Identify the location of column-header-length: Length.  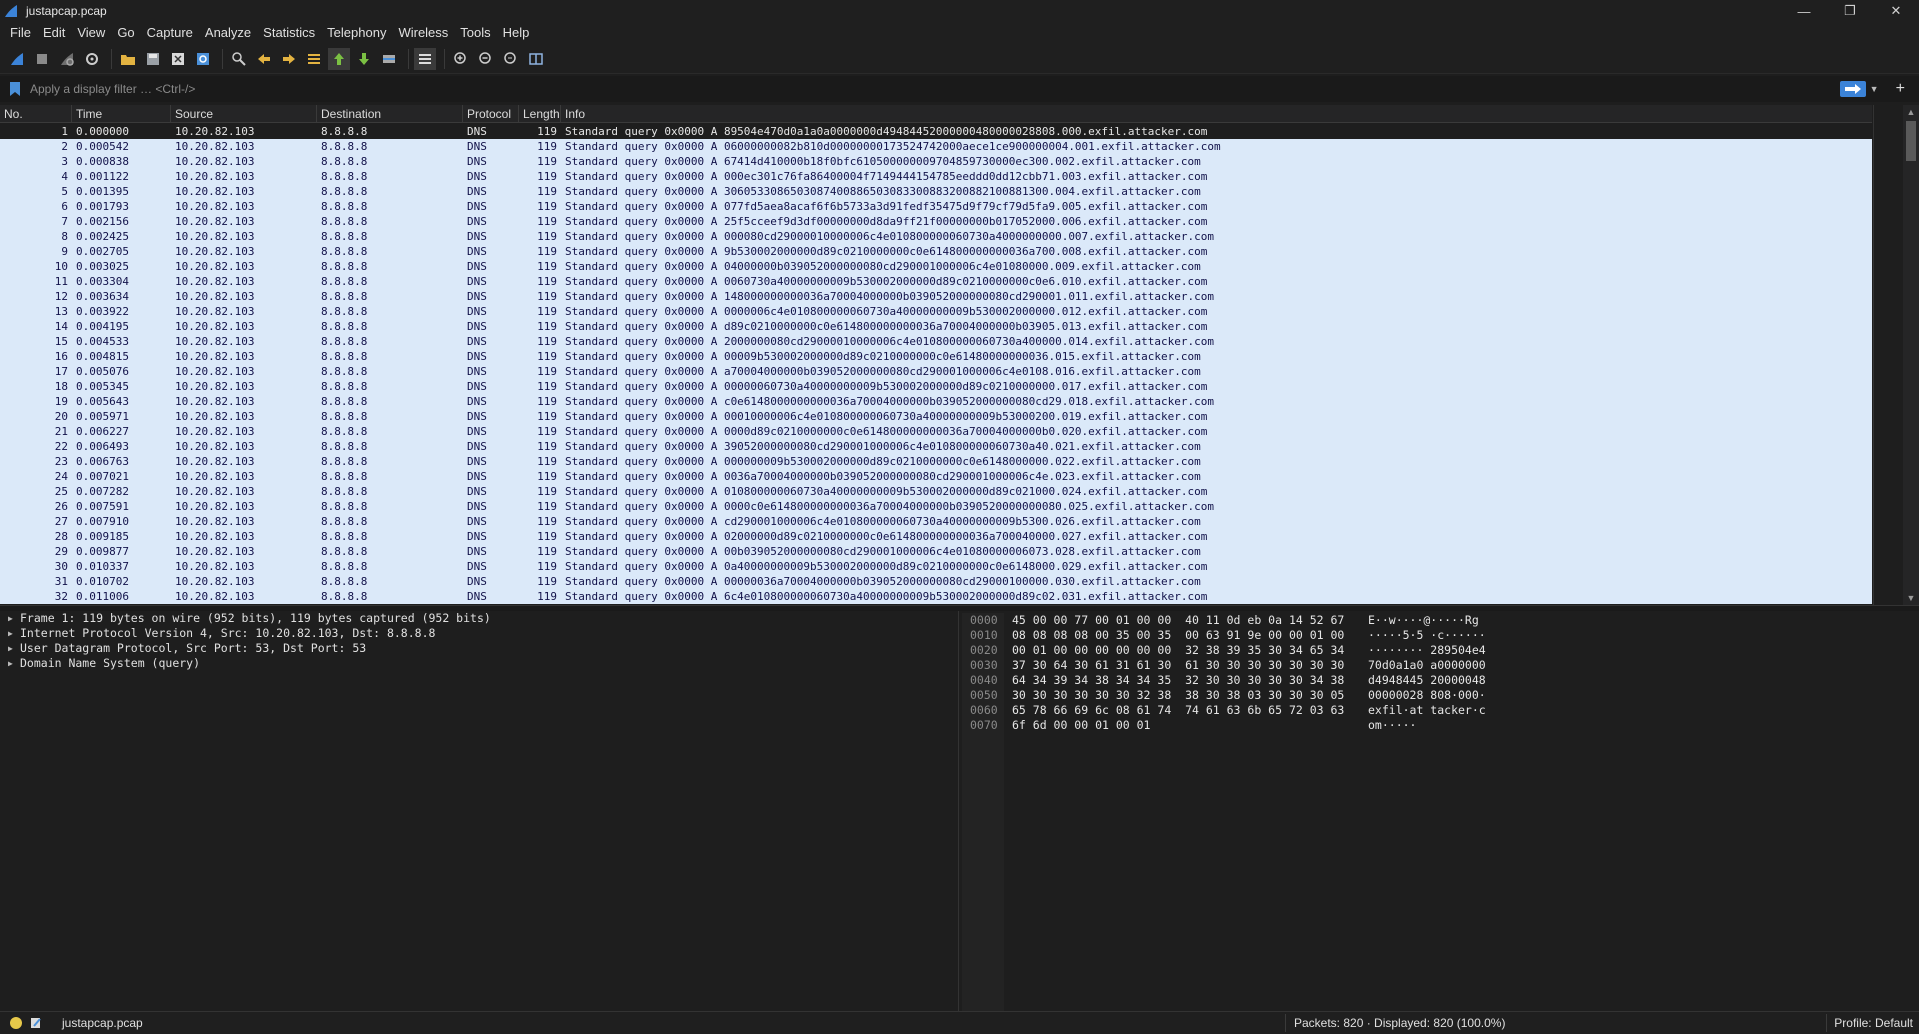
(540, 113).